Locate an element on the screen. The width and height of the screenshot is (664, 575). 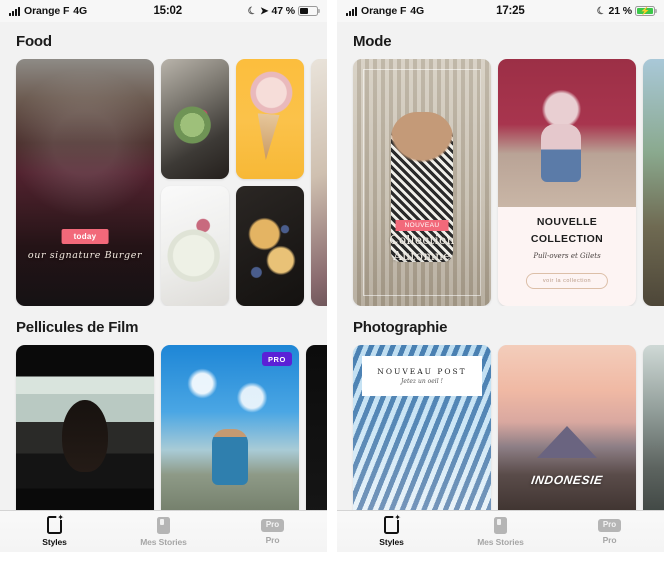
battery-charging-icon: ⚡ is located at coordinates (645, 11).